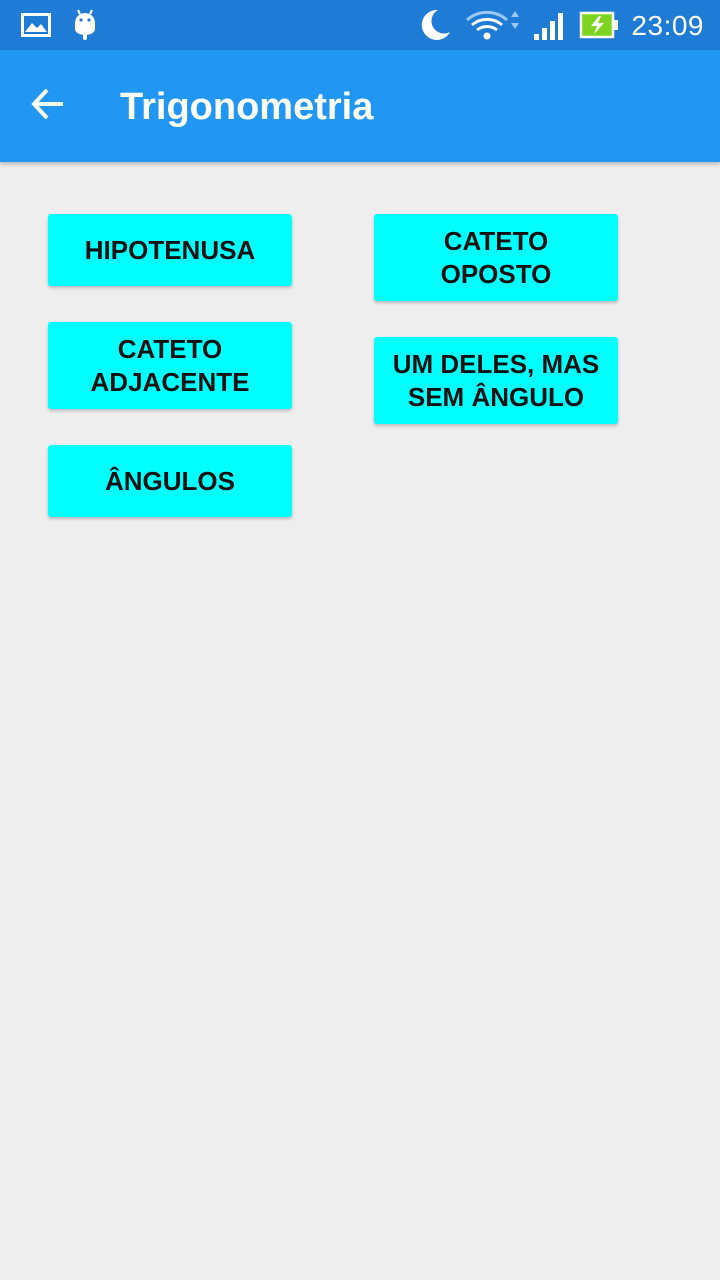 Image resolution: width=720 pixels, height=1280 pixels. What do you see at coordinates (496, 380) in the screenshot?
I see `um-deles-button: UM DELES, MAS SEM ÂNGULO` at bounding box center [496, 380].